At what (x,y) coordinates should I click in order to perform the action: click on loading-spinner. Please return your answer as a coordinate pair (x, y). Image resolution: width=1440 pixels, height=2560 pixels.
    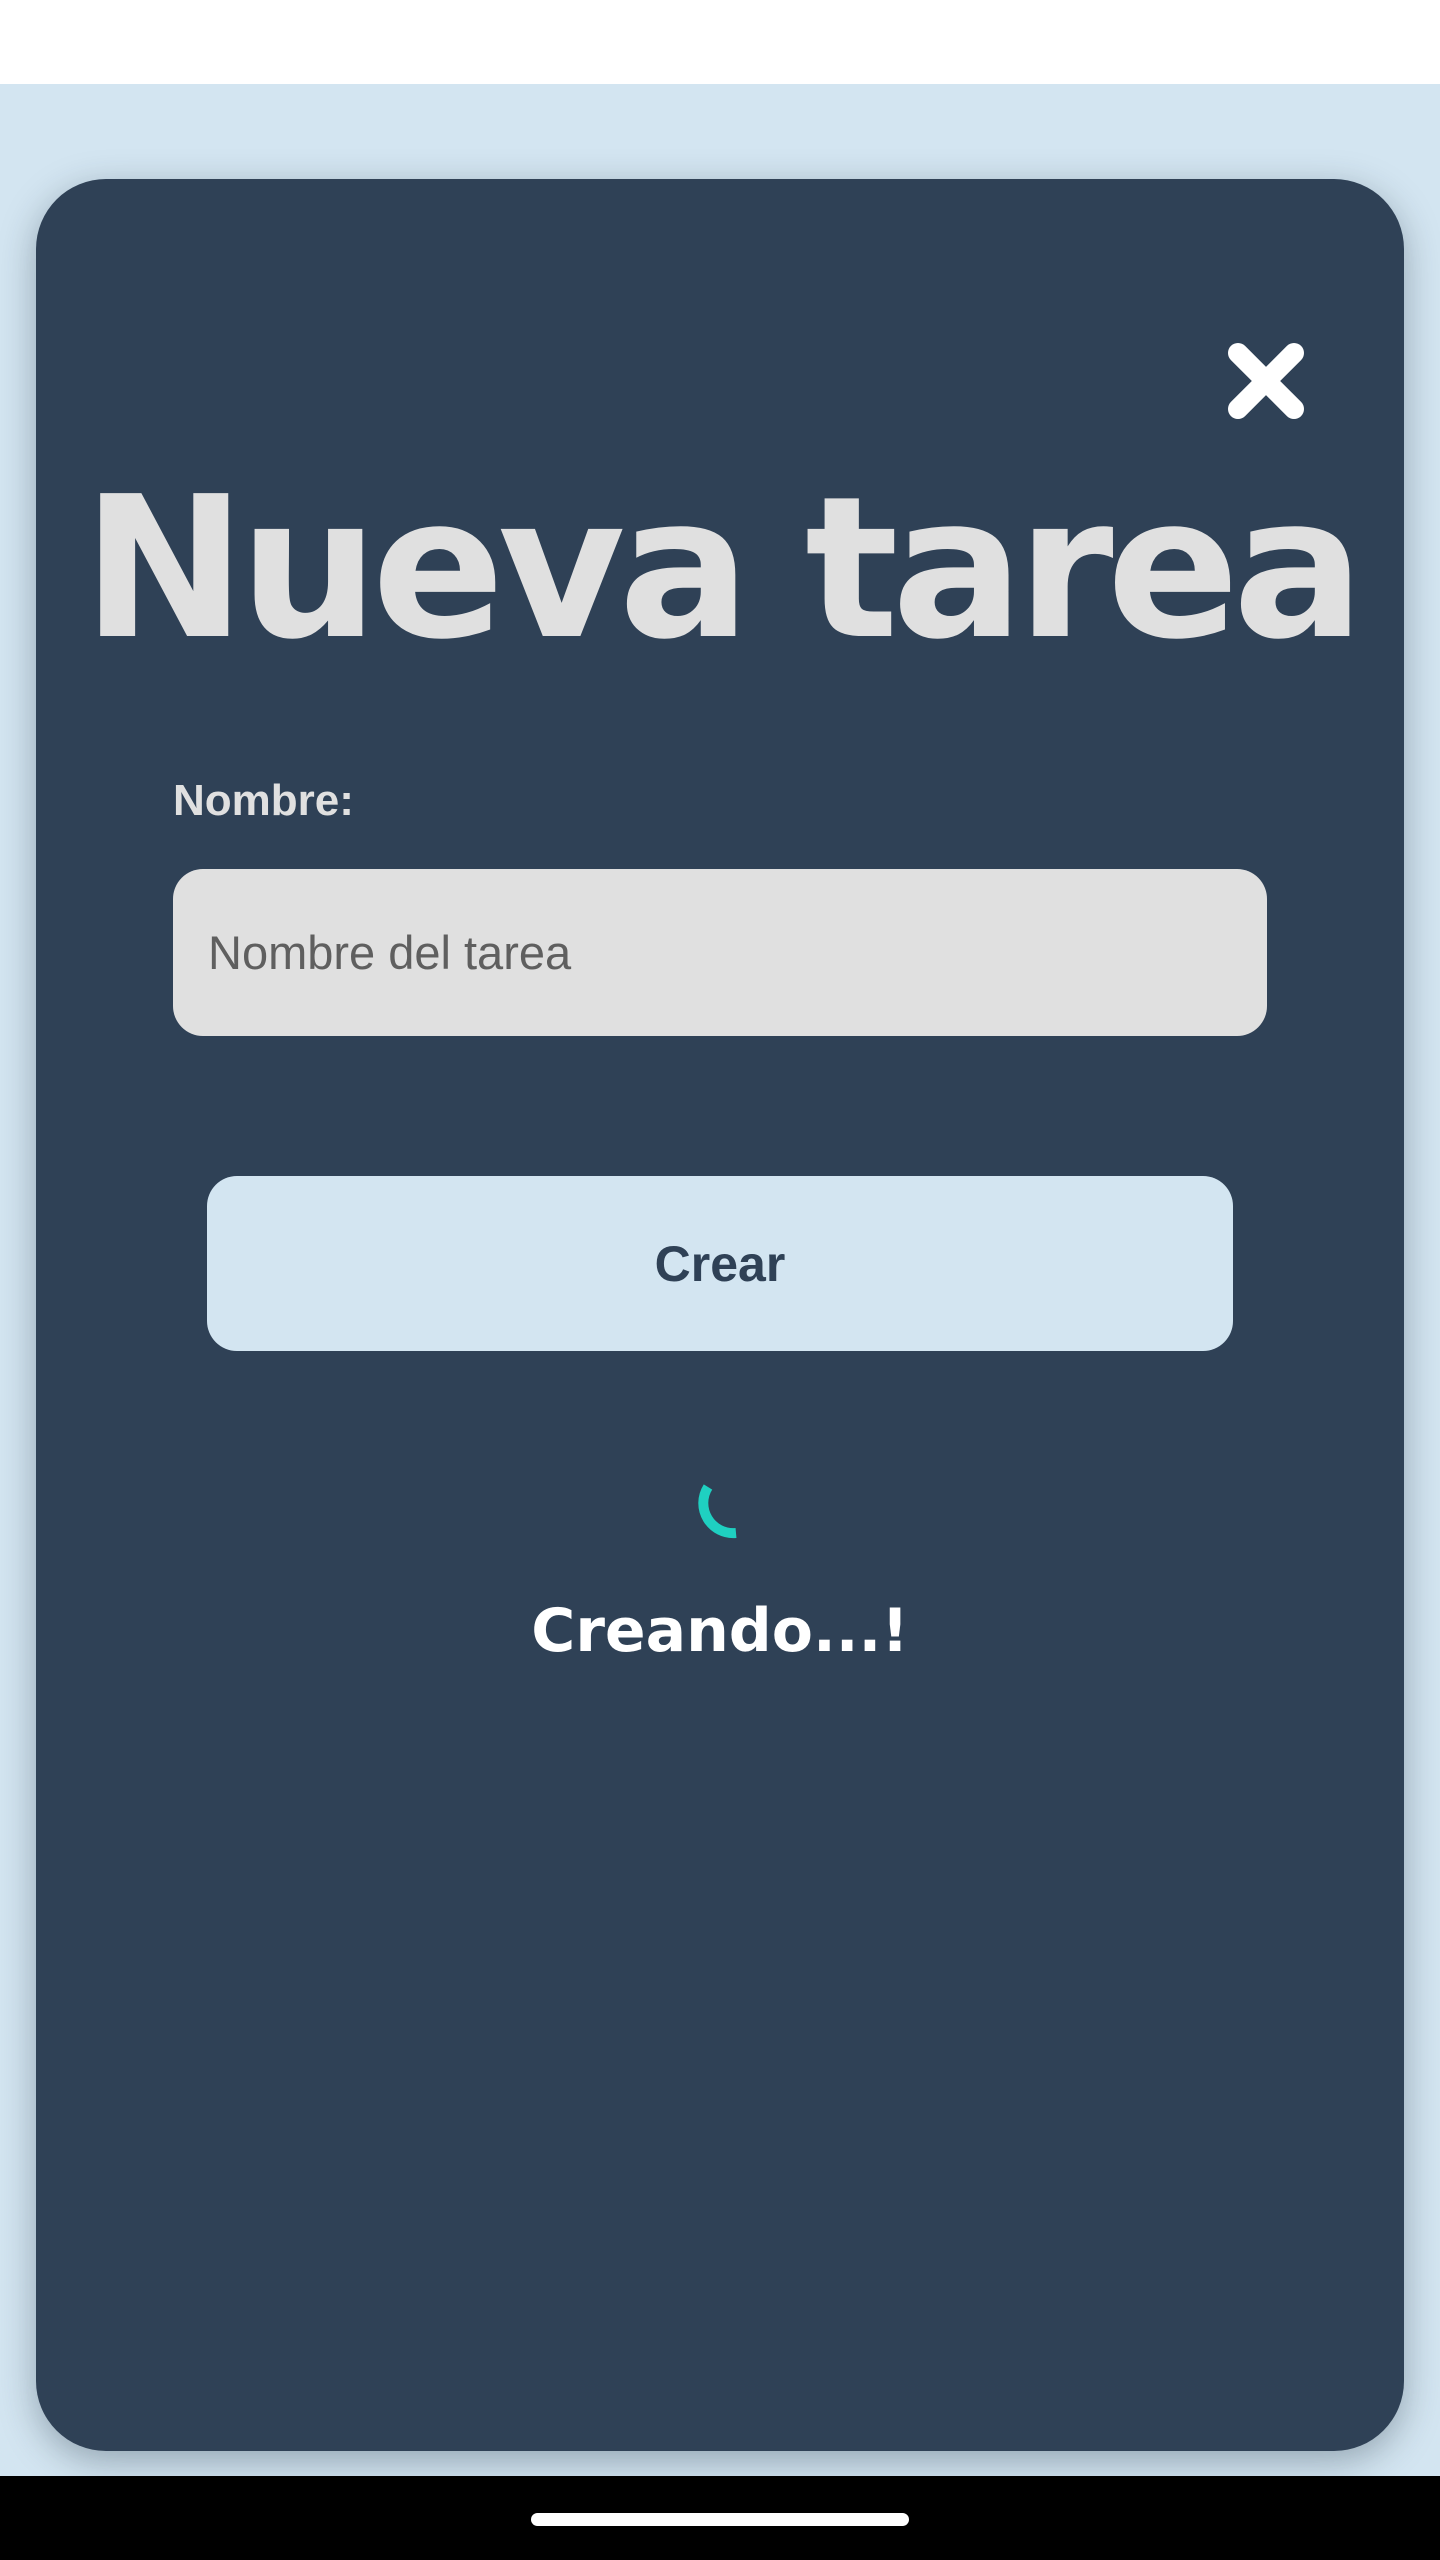
    Looking at the image, I should click on (720, 1513).